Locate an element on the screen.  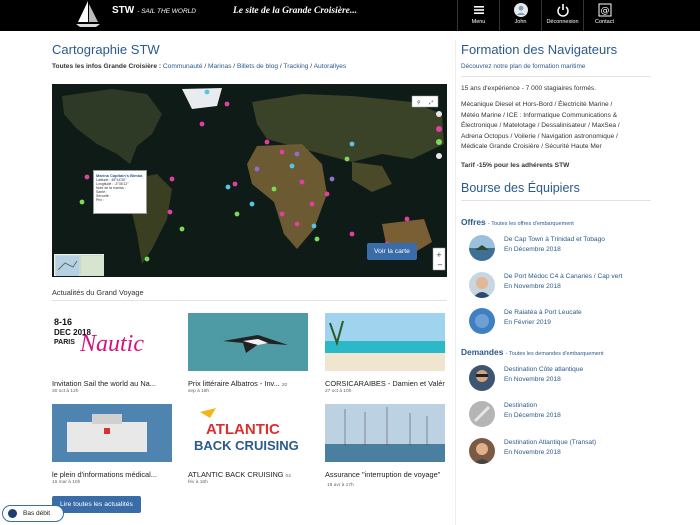
link-communaute: Communauté is located at coordinates (183, 66).